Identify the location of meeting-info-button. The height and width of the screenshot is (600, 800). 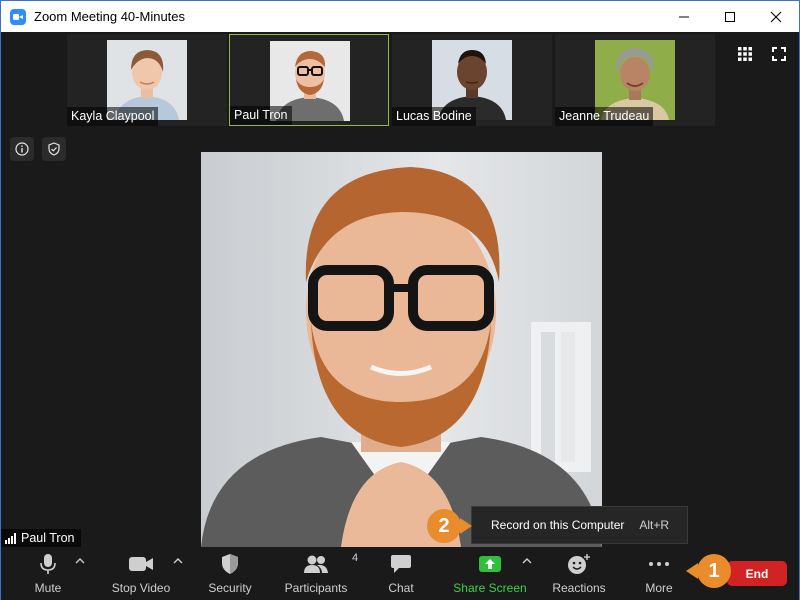
(22, 149).